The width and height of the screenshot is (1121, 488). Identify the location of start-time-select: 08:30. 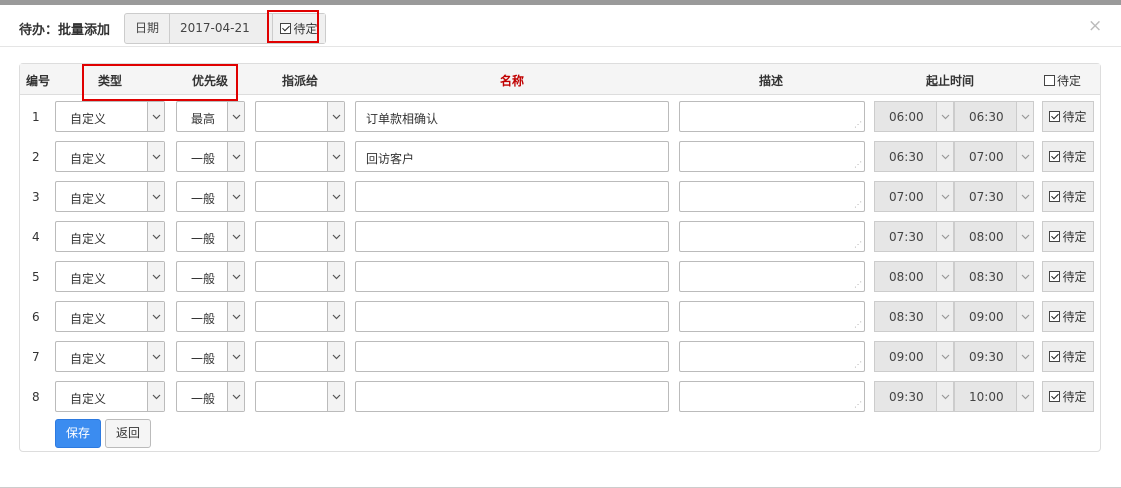
(914, 316).